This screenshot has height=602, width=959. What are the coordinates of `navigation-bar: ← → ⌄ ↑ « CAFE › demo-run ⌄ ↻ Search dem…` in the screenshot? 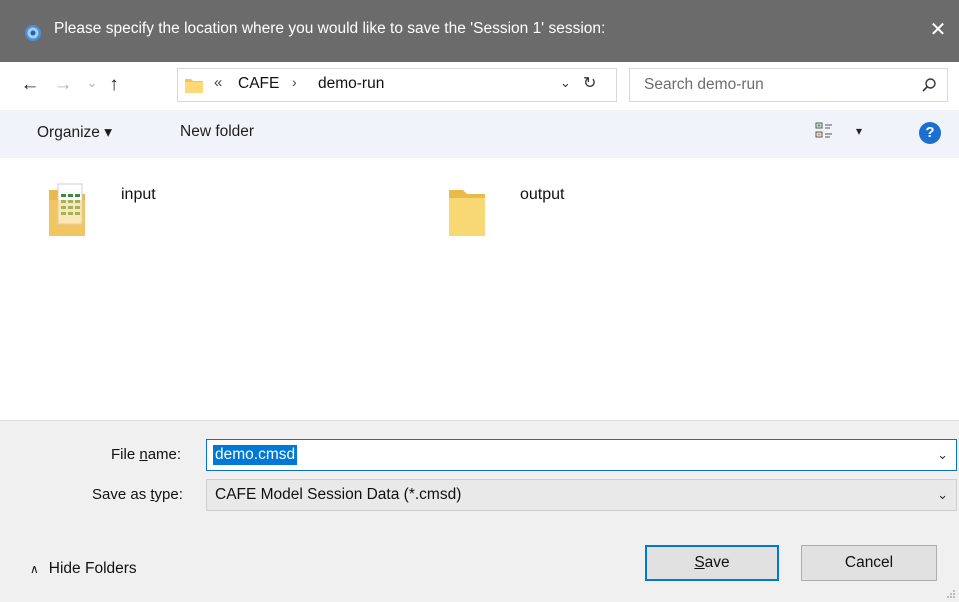 It's located at (479, 86).